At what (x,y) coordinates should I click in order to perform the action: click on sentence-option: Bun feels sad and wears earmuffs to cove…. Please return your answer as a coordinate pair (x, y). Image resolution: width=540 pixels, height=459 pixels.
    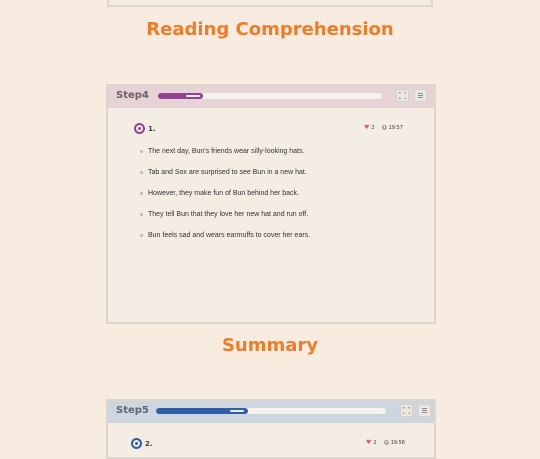
    Looking at the image, I should click on (225, 242).